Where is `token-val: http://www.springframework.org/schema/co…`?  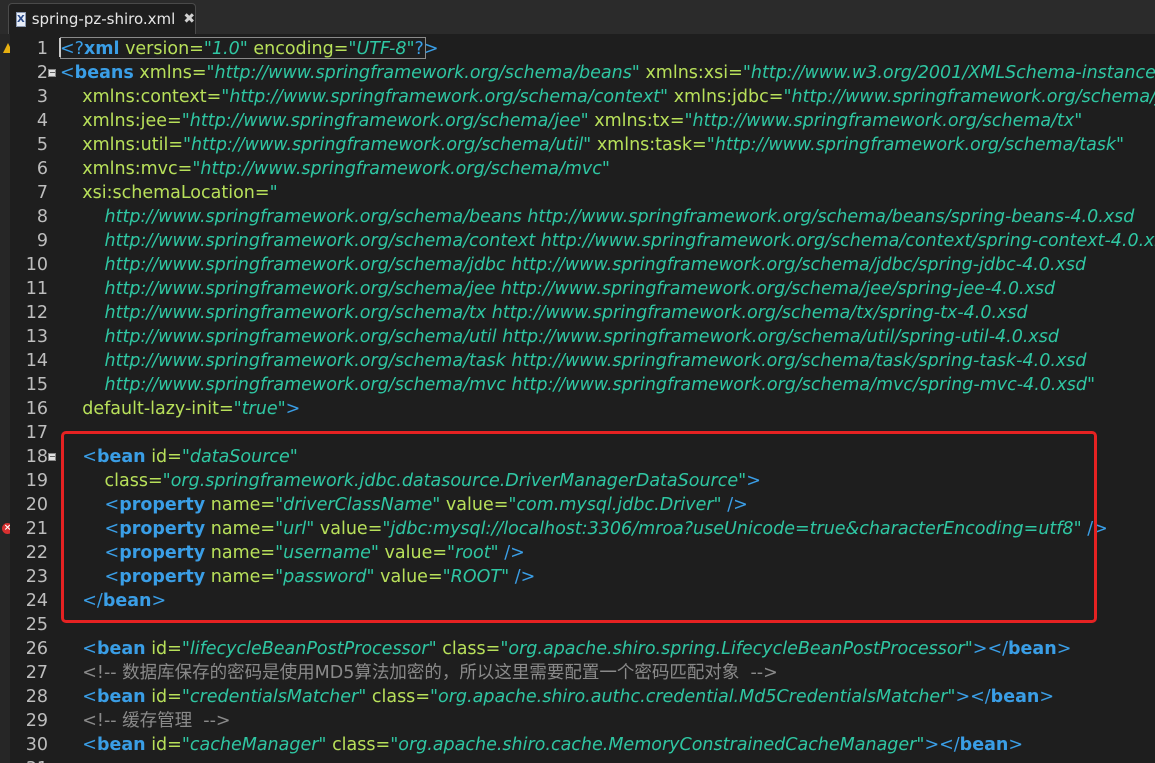
token-val: http://www.springframework.org/schema/co… is located at coordinates (629, 241).